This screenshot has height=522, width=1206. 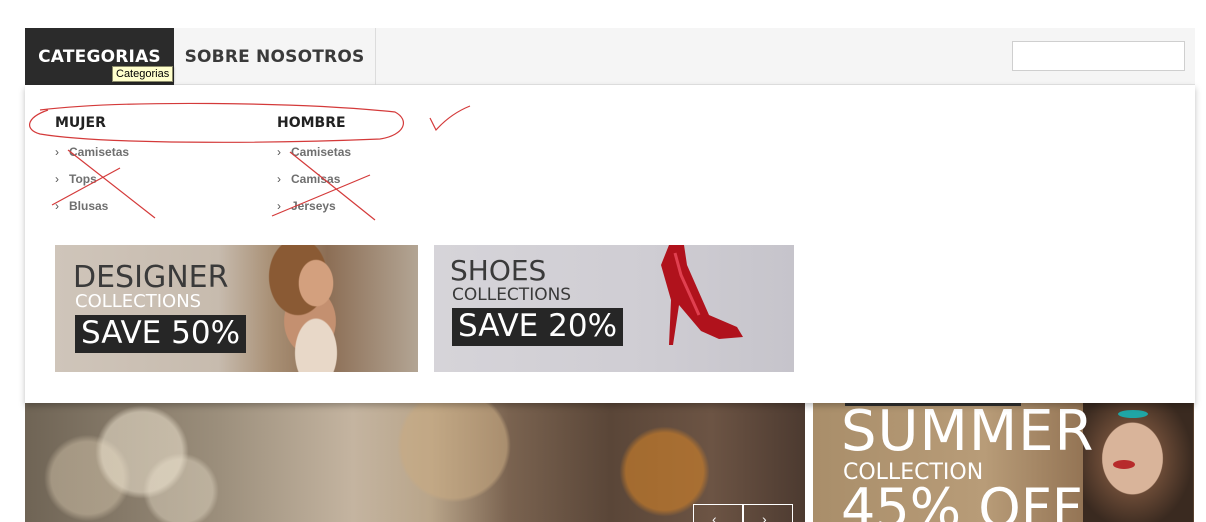 What do you see at coordinates (714, 516) in the screenshot?
I see `chevron-left-icon: ‹` at bounding box center [714, 516].